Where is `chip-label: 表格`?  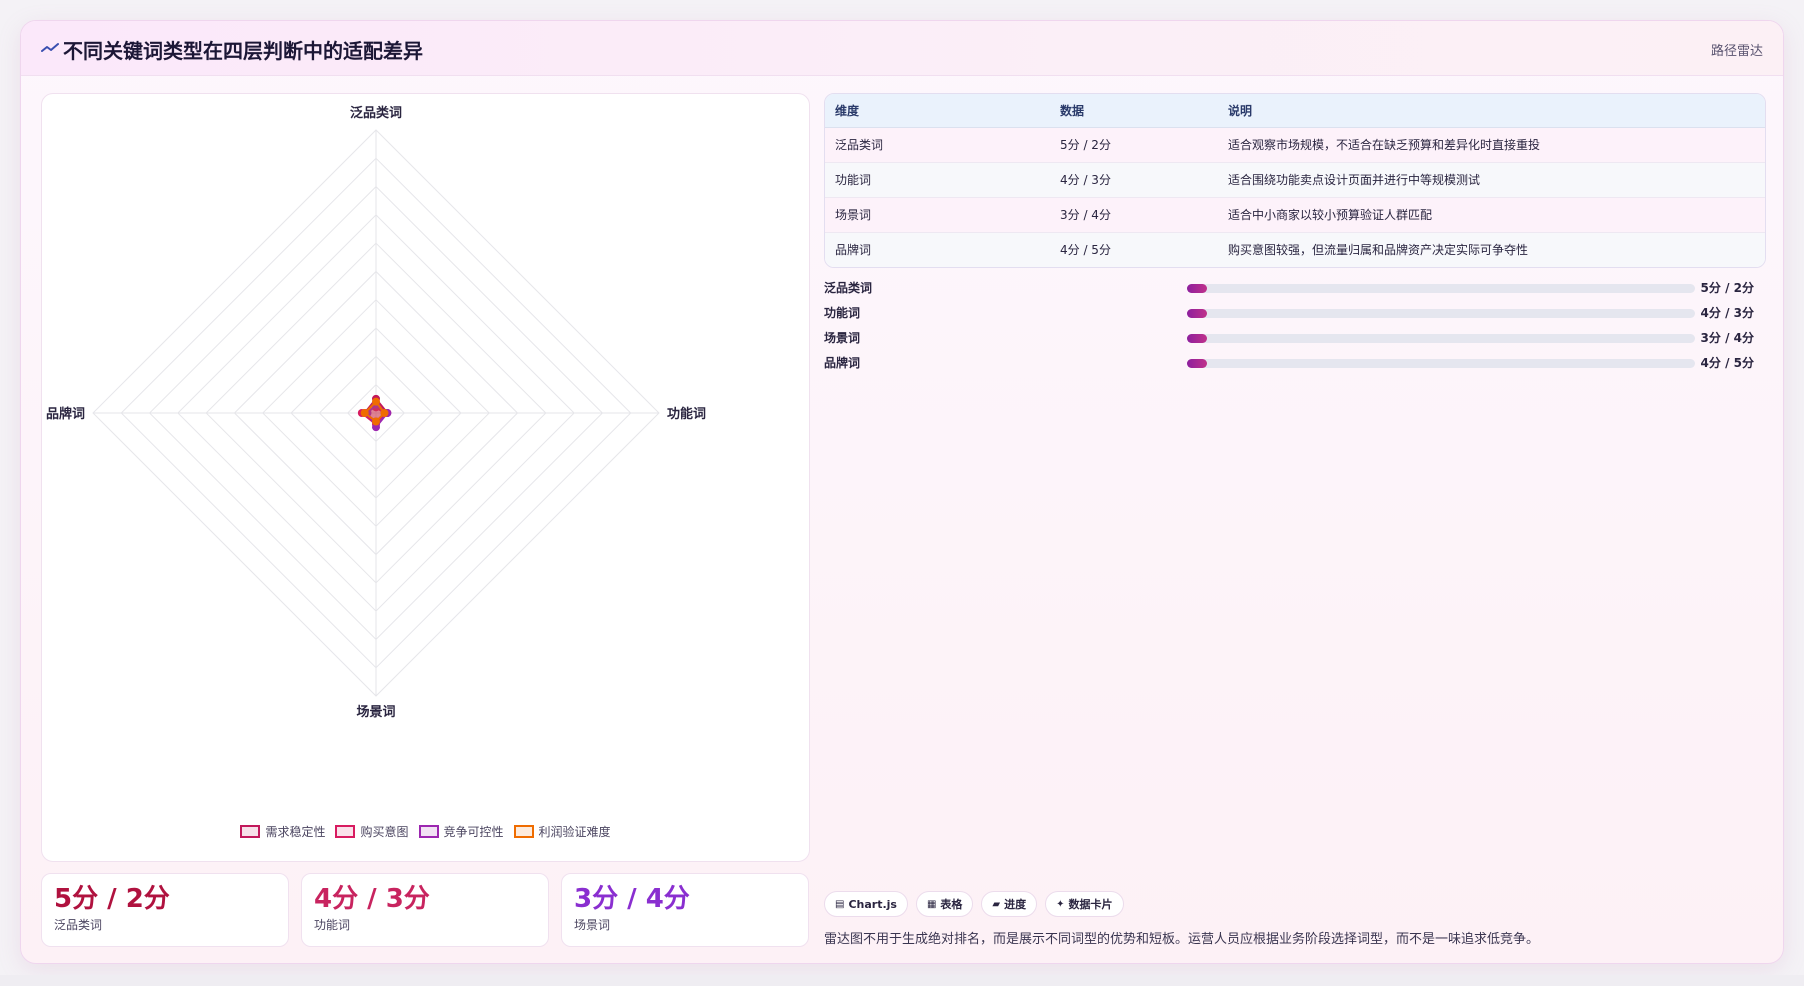 chip-label: 表格 is located at coordinates (951, 904).